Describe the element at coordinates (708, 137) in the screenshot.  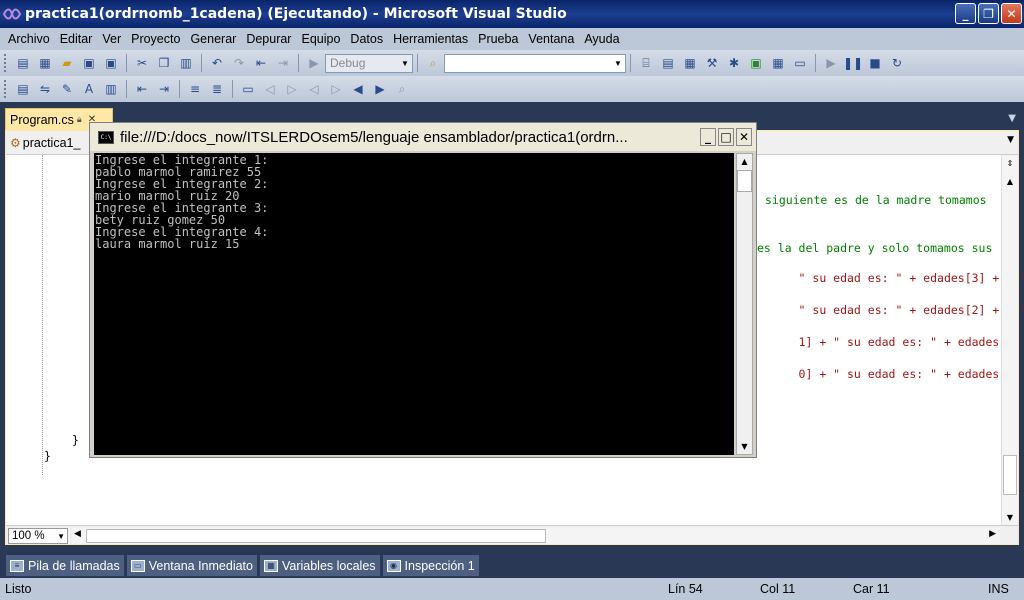
I see `console-minimize-button: _` at that location.